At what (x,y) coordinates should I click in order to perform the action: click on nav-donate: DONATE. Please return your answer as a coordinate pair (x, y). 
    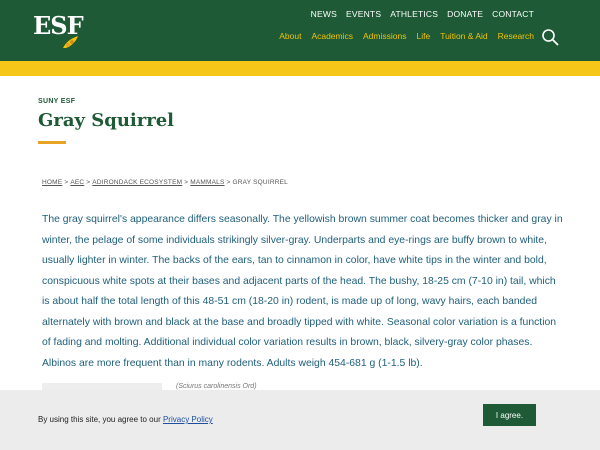
    Looking at the image, I should click on (465, 14).